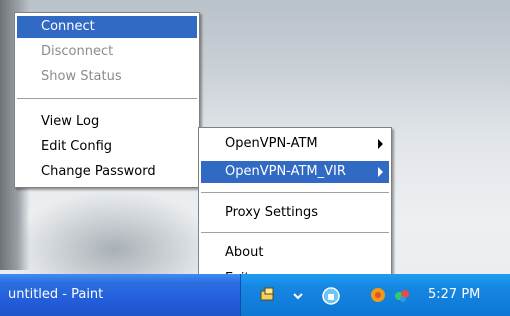 This screenshot has width=510, height=316. What do you see at coordinates (81, 76) in the screenshot?
I see `menu-item-show-status: Show Status` at bounding box center [81, 76].